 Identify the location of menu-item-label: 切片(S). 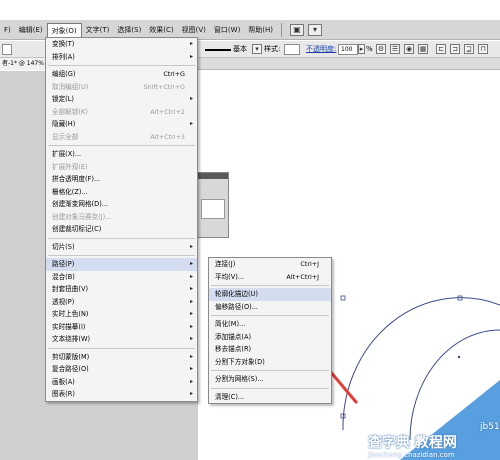
(63, 246).